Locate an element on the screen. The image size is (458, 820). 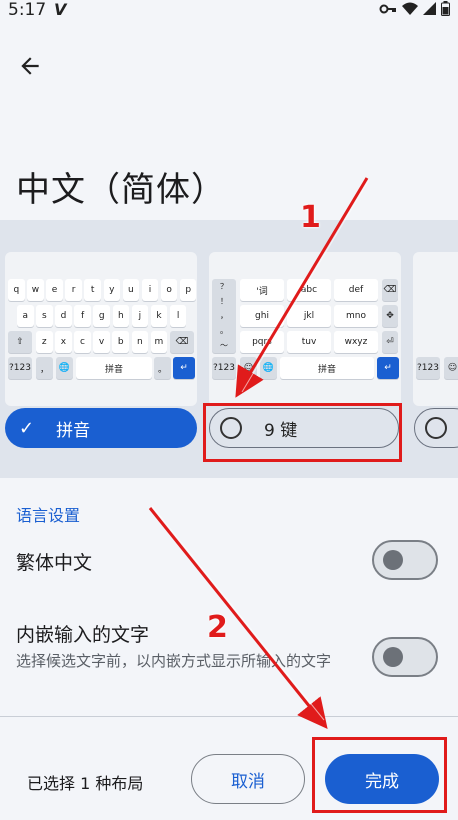
key-p: p is located at coordinates (188, 290).